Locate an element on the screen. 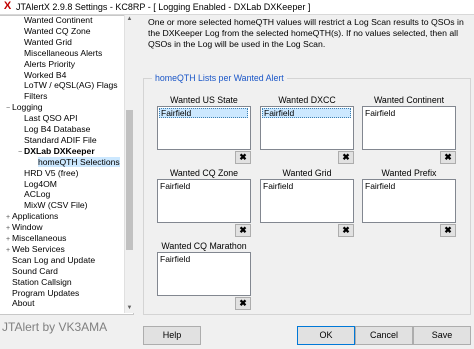 Image resolution: width=474 pixels, height=349 pixels. tree-item: Program Updates is located at coordinates (41, 293).